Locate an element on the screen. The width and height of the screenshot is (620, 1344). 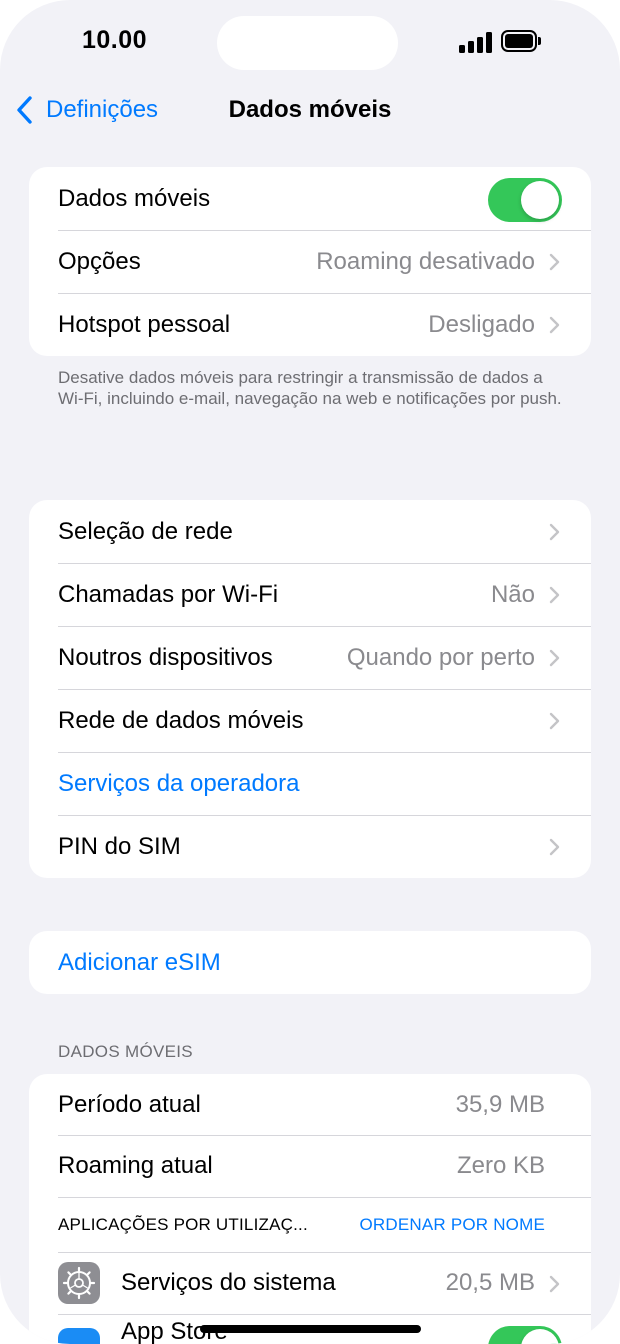
carrier-services-row: Serviços da operadora is located at coordinates (310, 783).